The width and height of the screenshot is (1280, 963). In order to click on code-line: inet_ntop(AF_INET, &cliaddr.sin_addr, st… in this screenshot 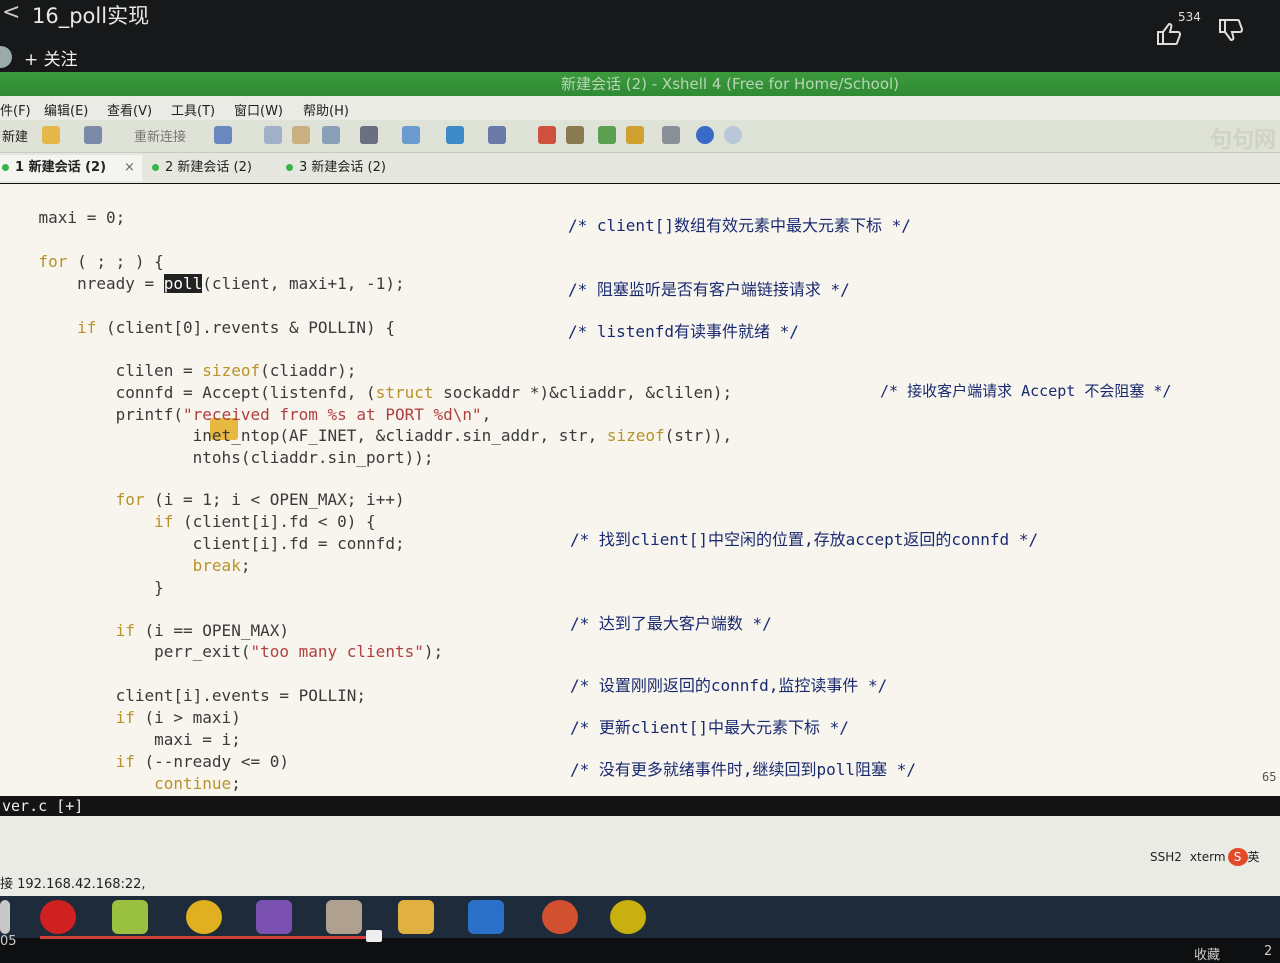, I will do `click(366, 435)`.